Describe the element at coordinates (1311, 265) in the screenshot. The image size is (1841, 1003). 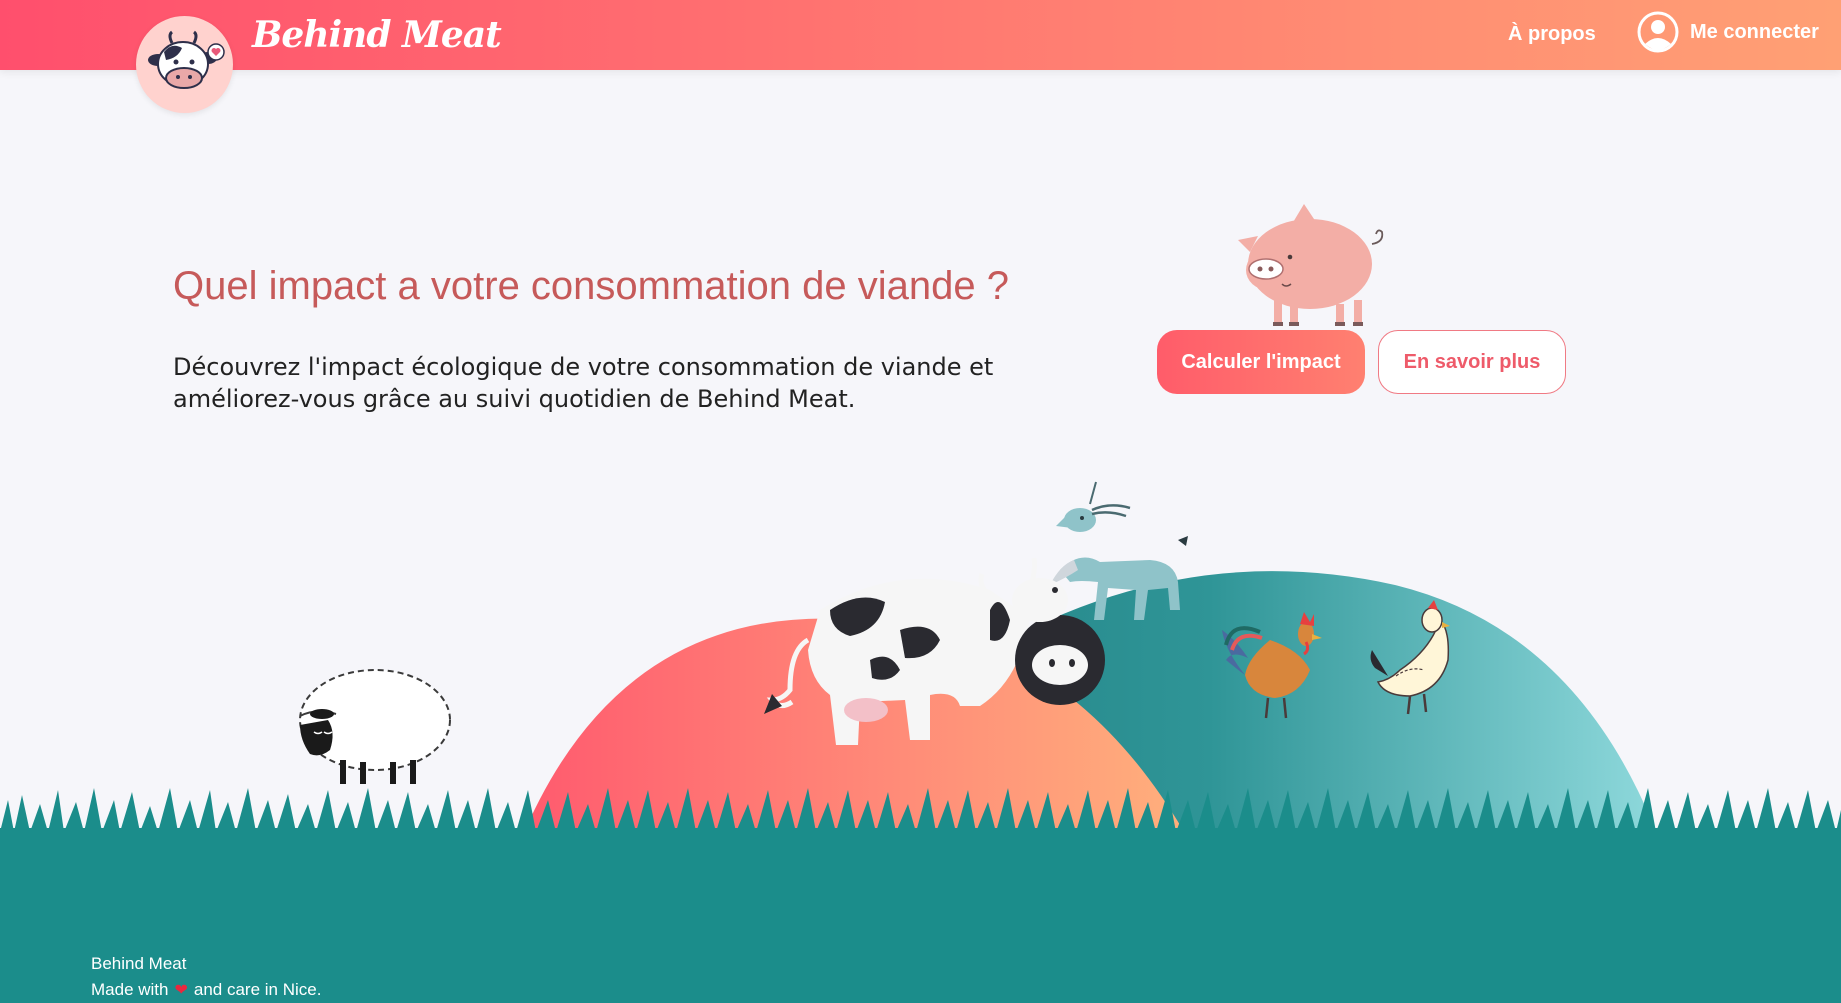
I see `pig-icon` at that location.